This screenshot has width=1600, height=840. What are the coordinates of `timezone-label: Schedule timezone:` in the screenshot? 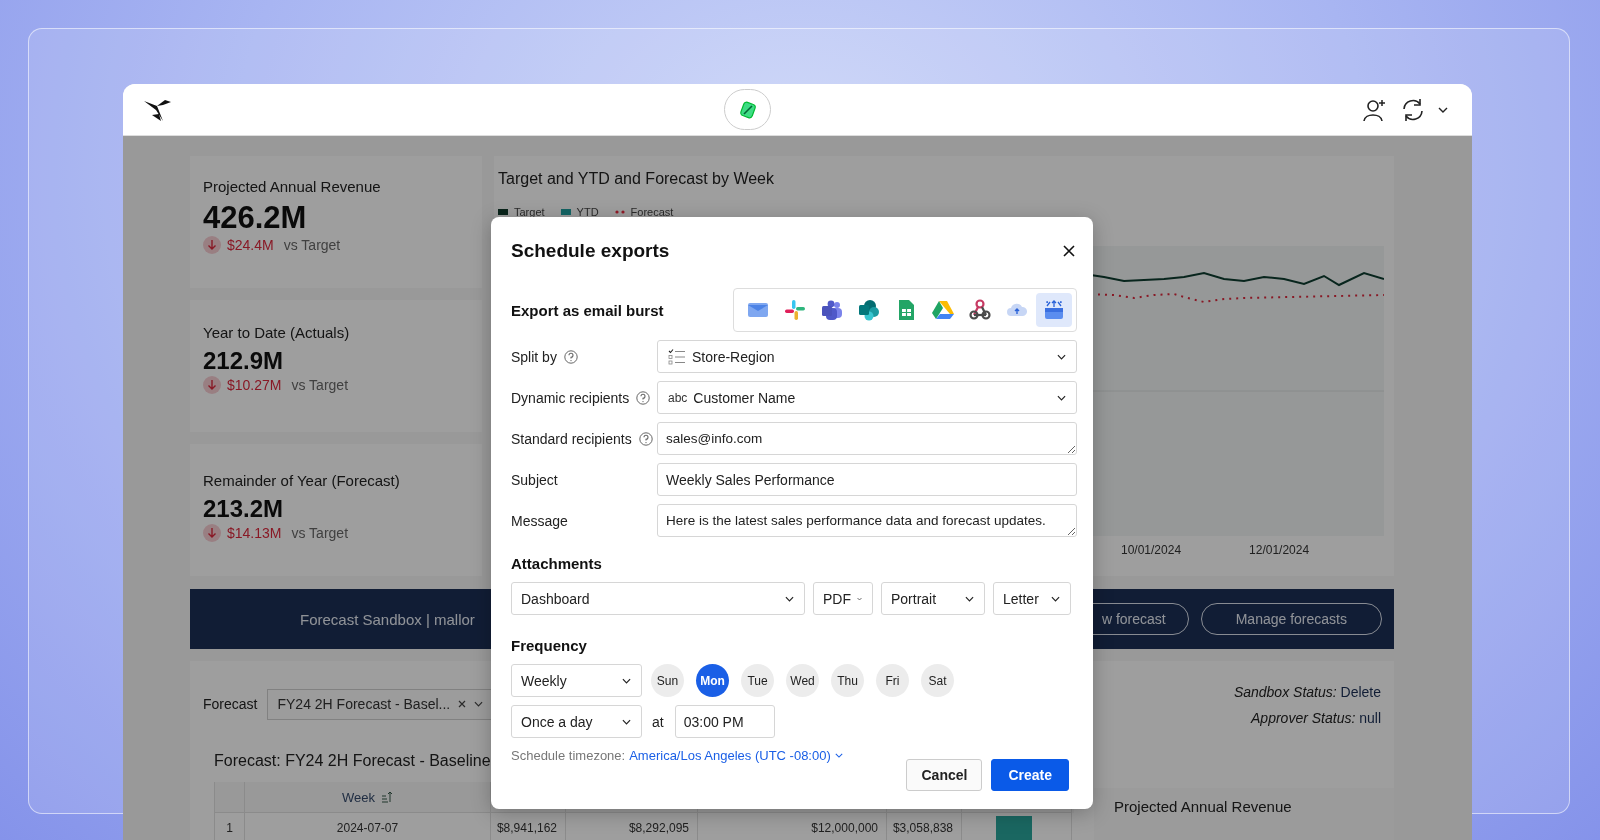 It's located at (568, 755).